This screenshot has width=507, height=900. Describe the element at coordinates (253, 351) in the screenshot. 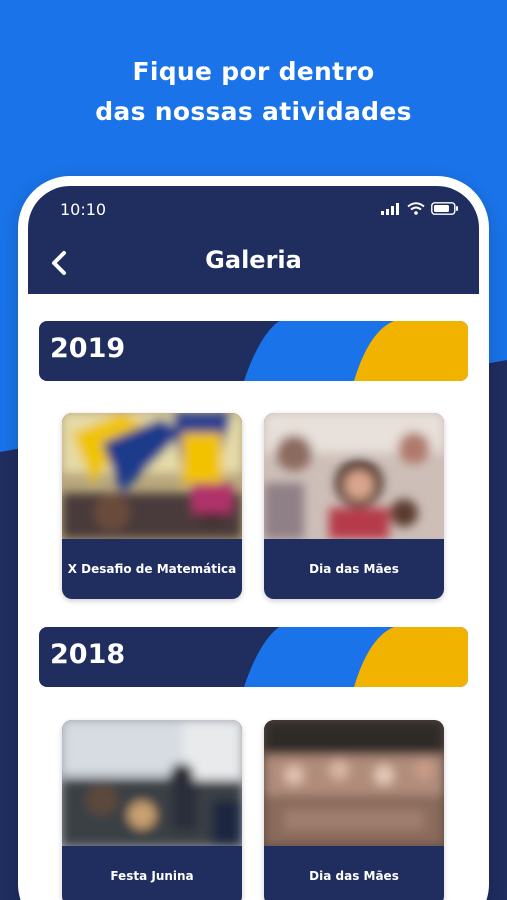

I see `year-banner-2019: 2019` at that location.